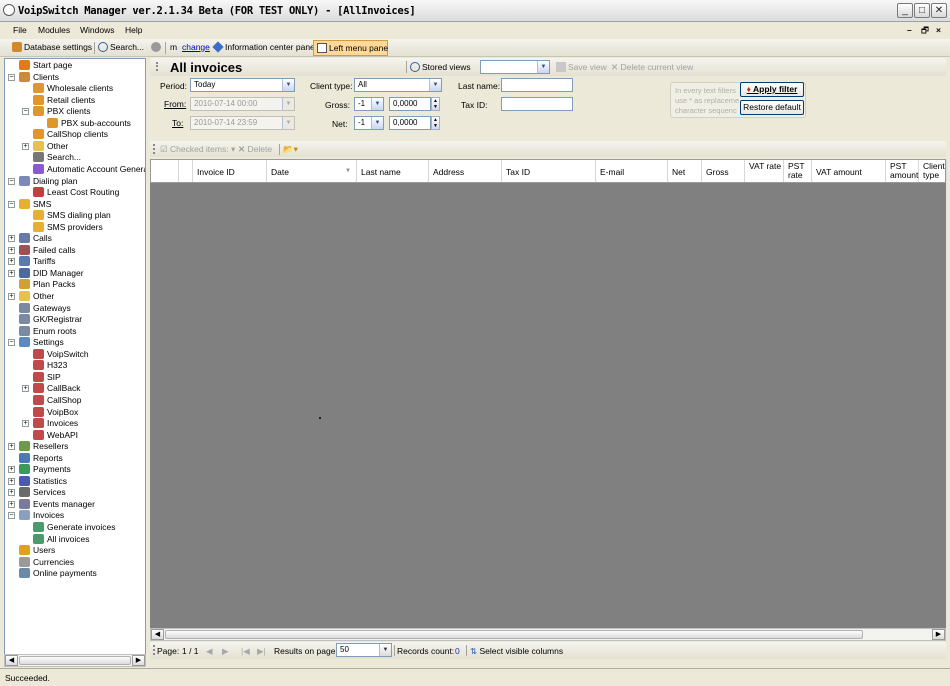  What do you see at coordinates (61, 111) in the screenshot?
I see `tree-item: PBX clients` at bounding box center [61, 111].